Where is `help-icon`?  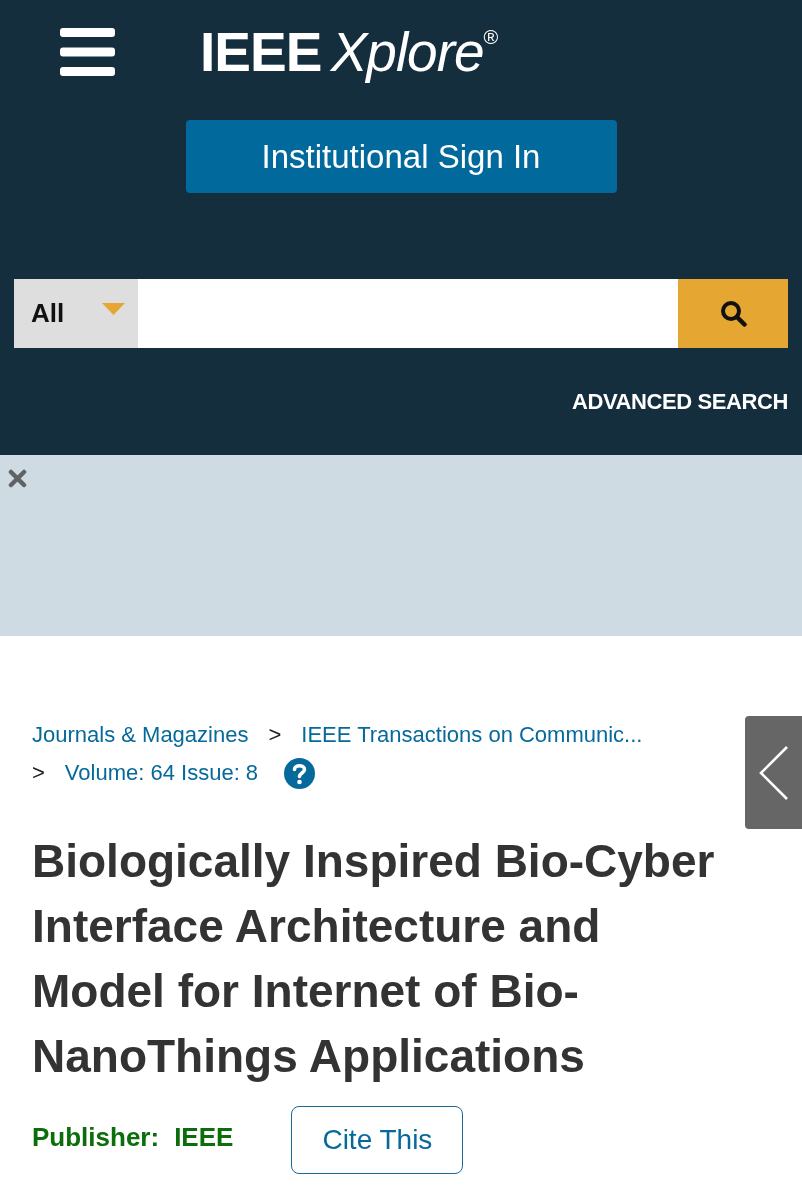 help-icon is located at coordinates (300, 773).